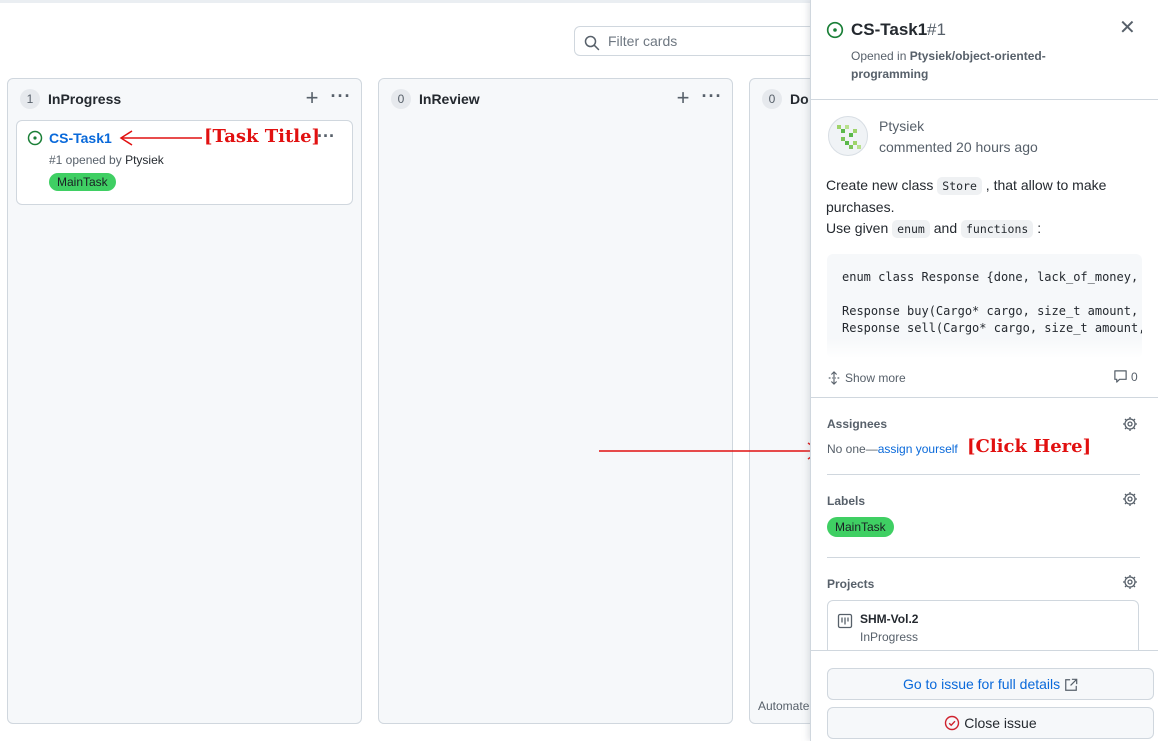  Describe the element at coordinates (784, 401) in the screenshot. I see `column-done: 0 Do Automate` at that location.